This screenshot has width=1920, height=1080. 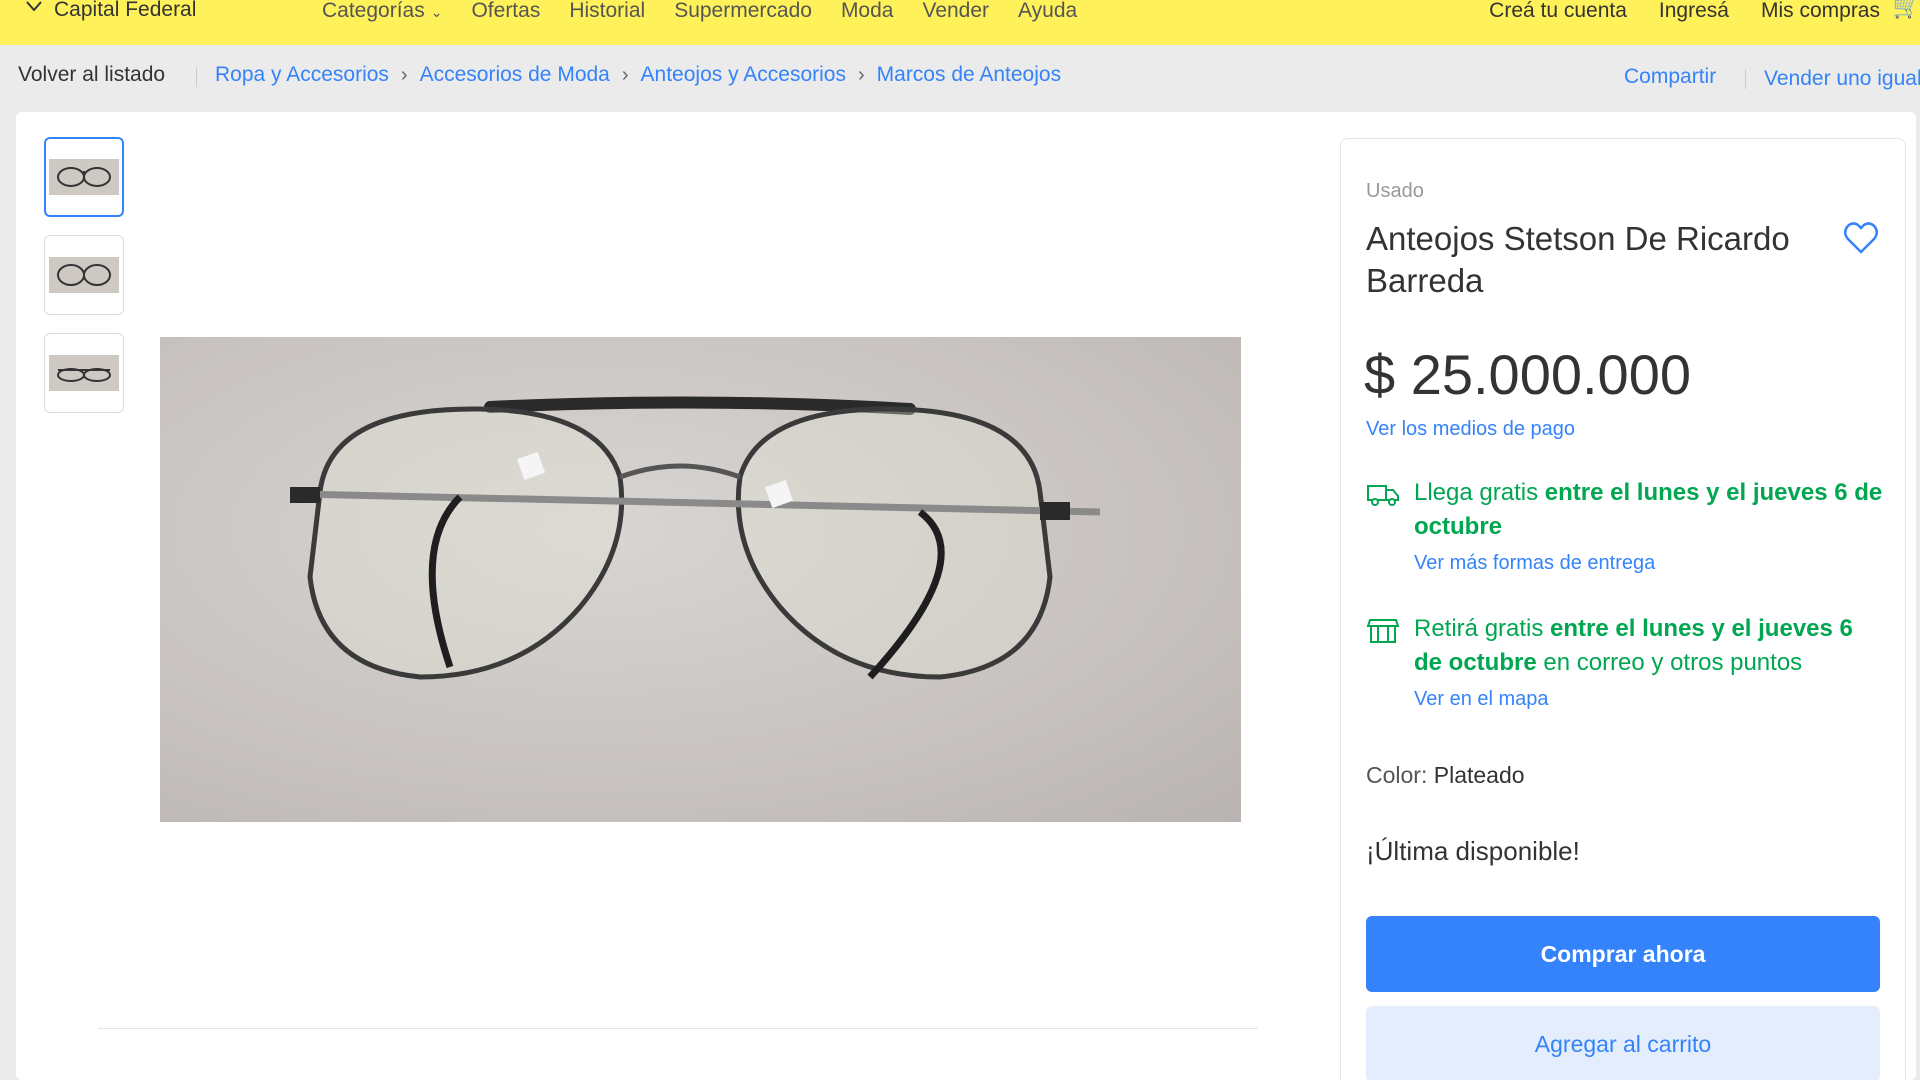 I want to click on location-selector: Capital Federal, so click(x=110, y=11).